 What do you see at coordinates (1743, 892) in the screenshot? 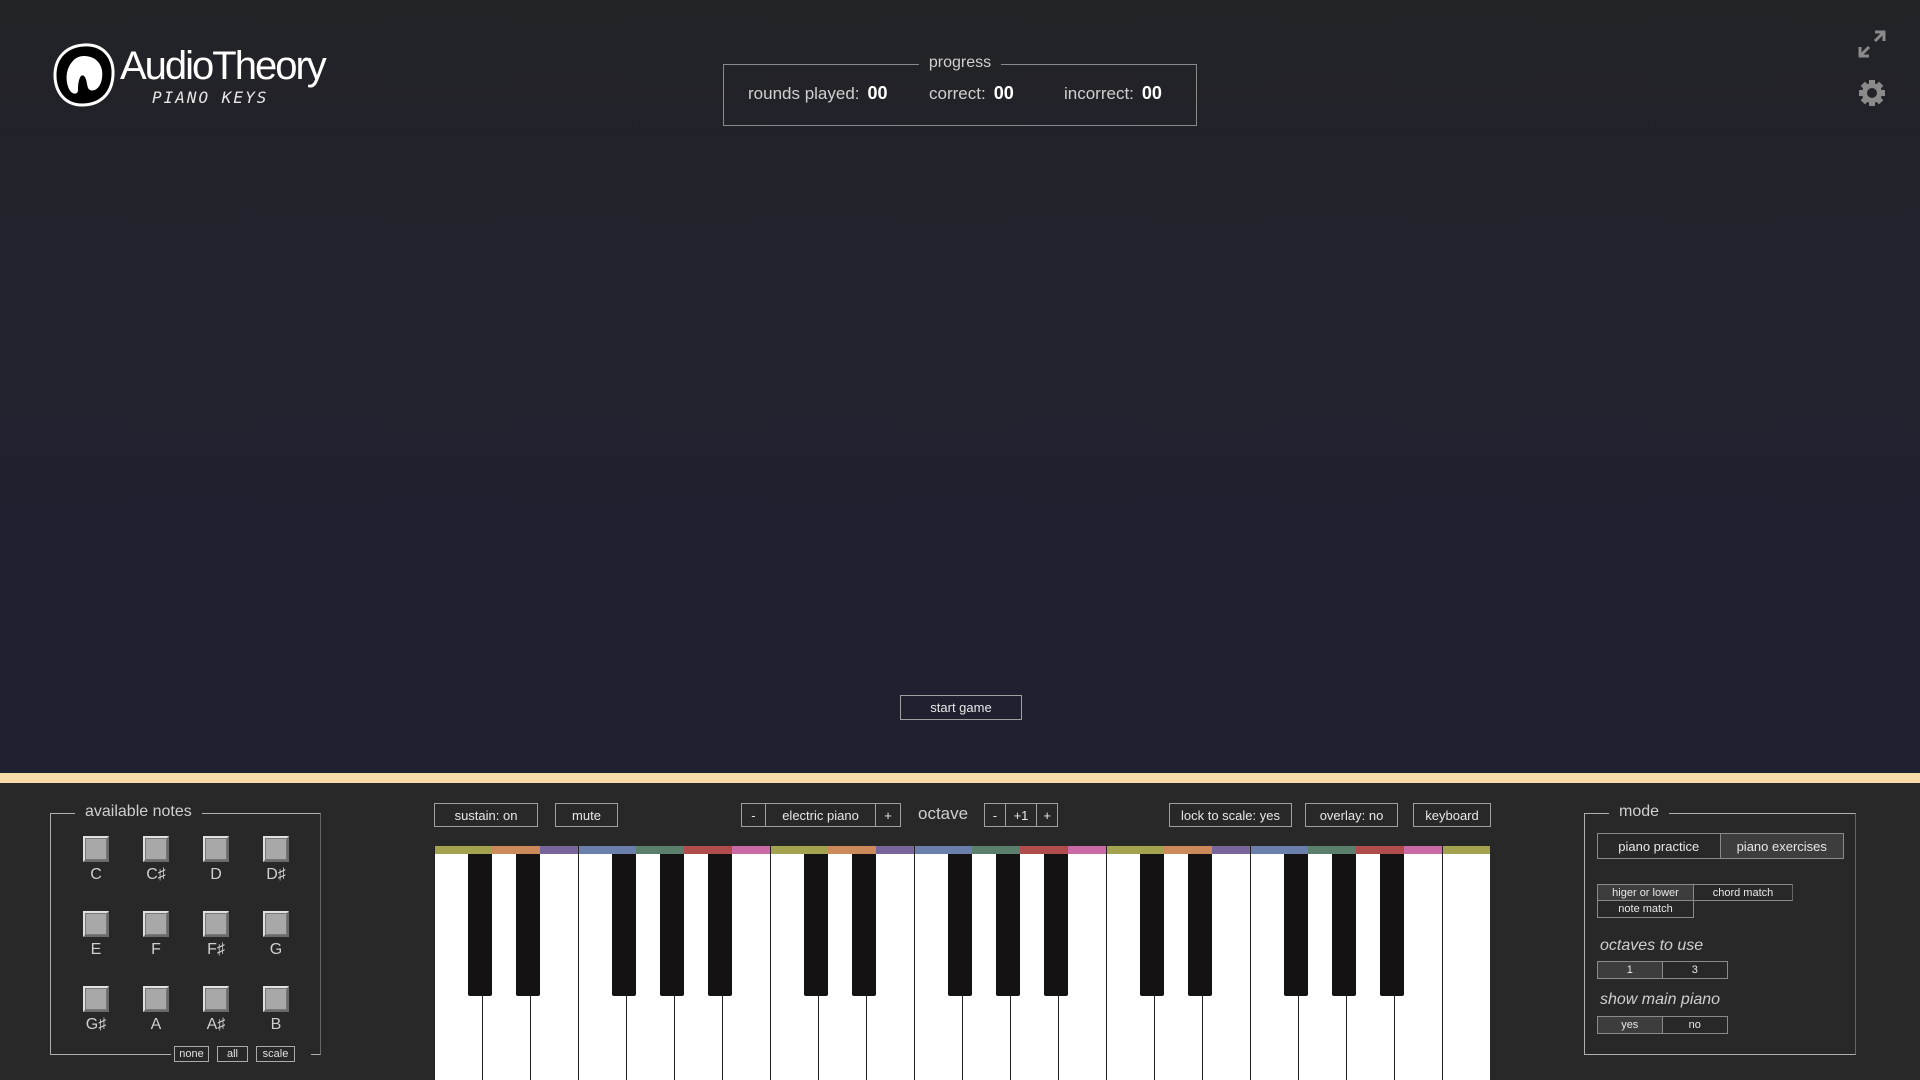
I see `exercise-chord-match: chord match` at bounding box center [1743, 892].